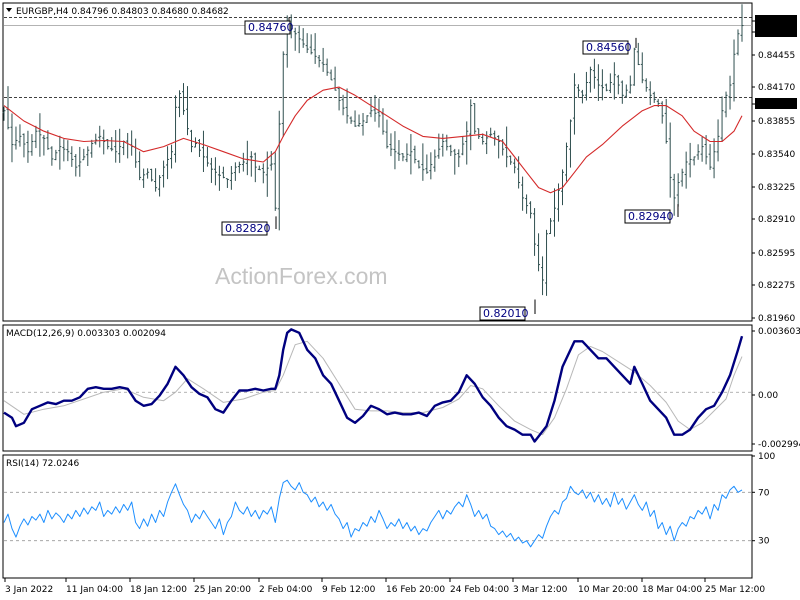 This screenshot has height=600, width=800. What do you see at coordinates (776, 286) in the screenshot?
I see `price-axis-label: 0.82275` at bounding box center [776, 286].